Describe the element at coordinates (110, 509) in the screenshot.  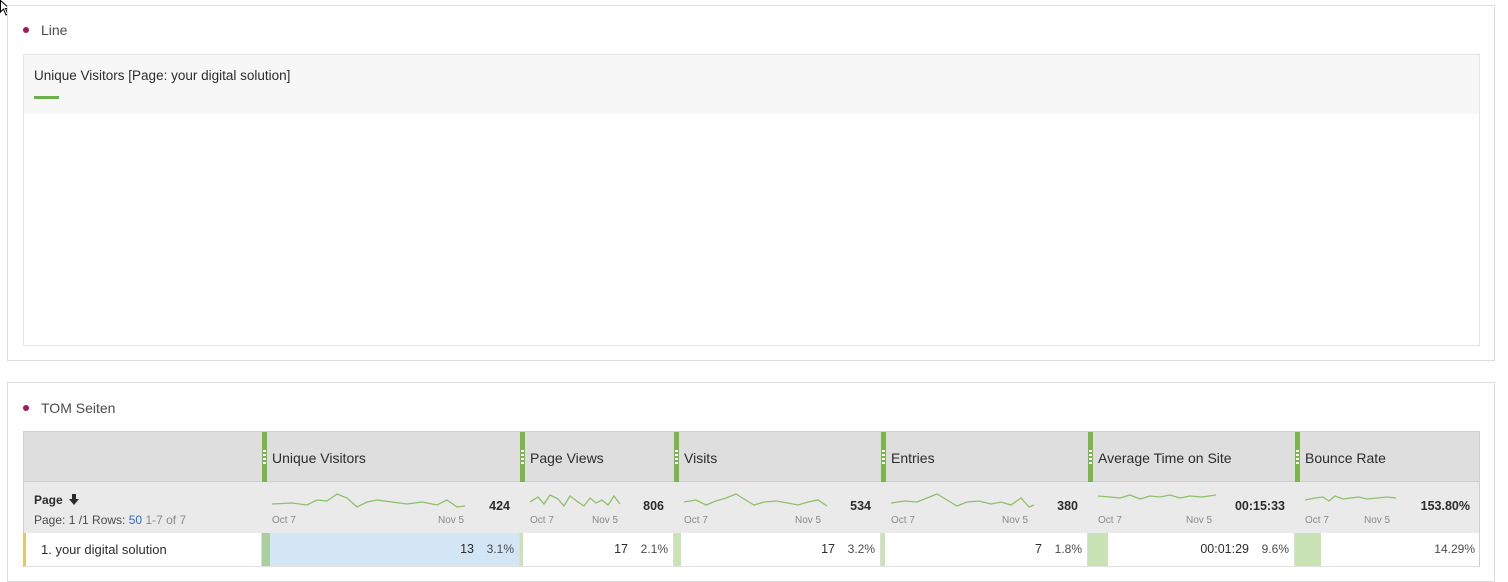
I see `dimension-header: Page Page: 1 /1 Rows: 50 1-7 of 7` at that location.